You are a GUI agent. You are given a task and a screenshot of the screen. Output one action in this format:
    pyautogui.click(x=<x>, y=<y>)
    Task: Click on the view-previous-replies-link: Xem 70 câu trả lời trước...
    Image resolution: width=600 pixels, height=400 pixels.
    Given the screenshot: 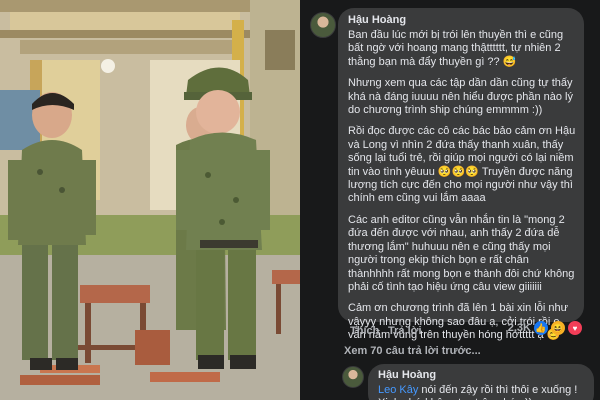 What is the action you would take?
    pyautogui.click(x=412, y=351)
    